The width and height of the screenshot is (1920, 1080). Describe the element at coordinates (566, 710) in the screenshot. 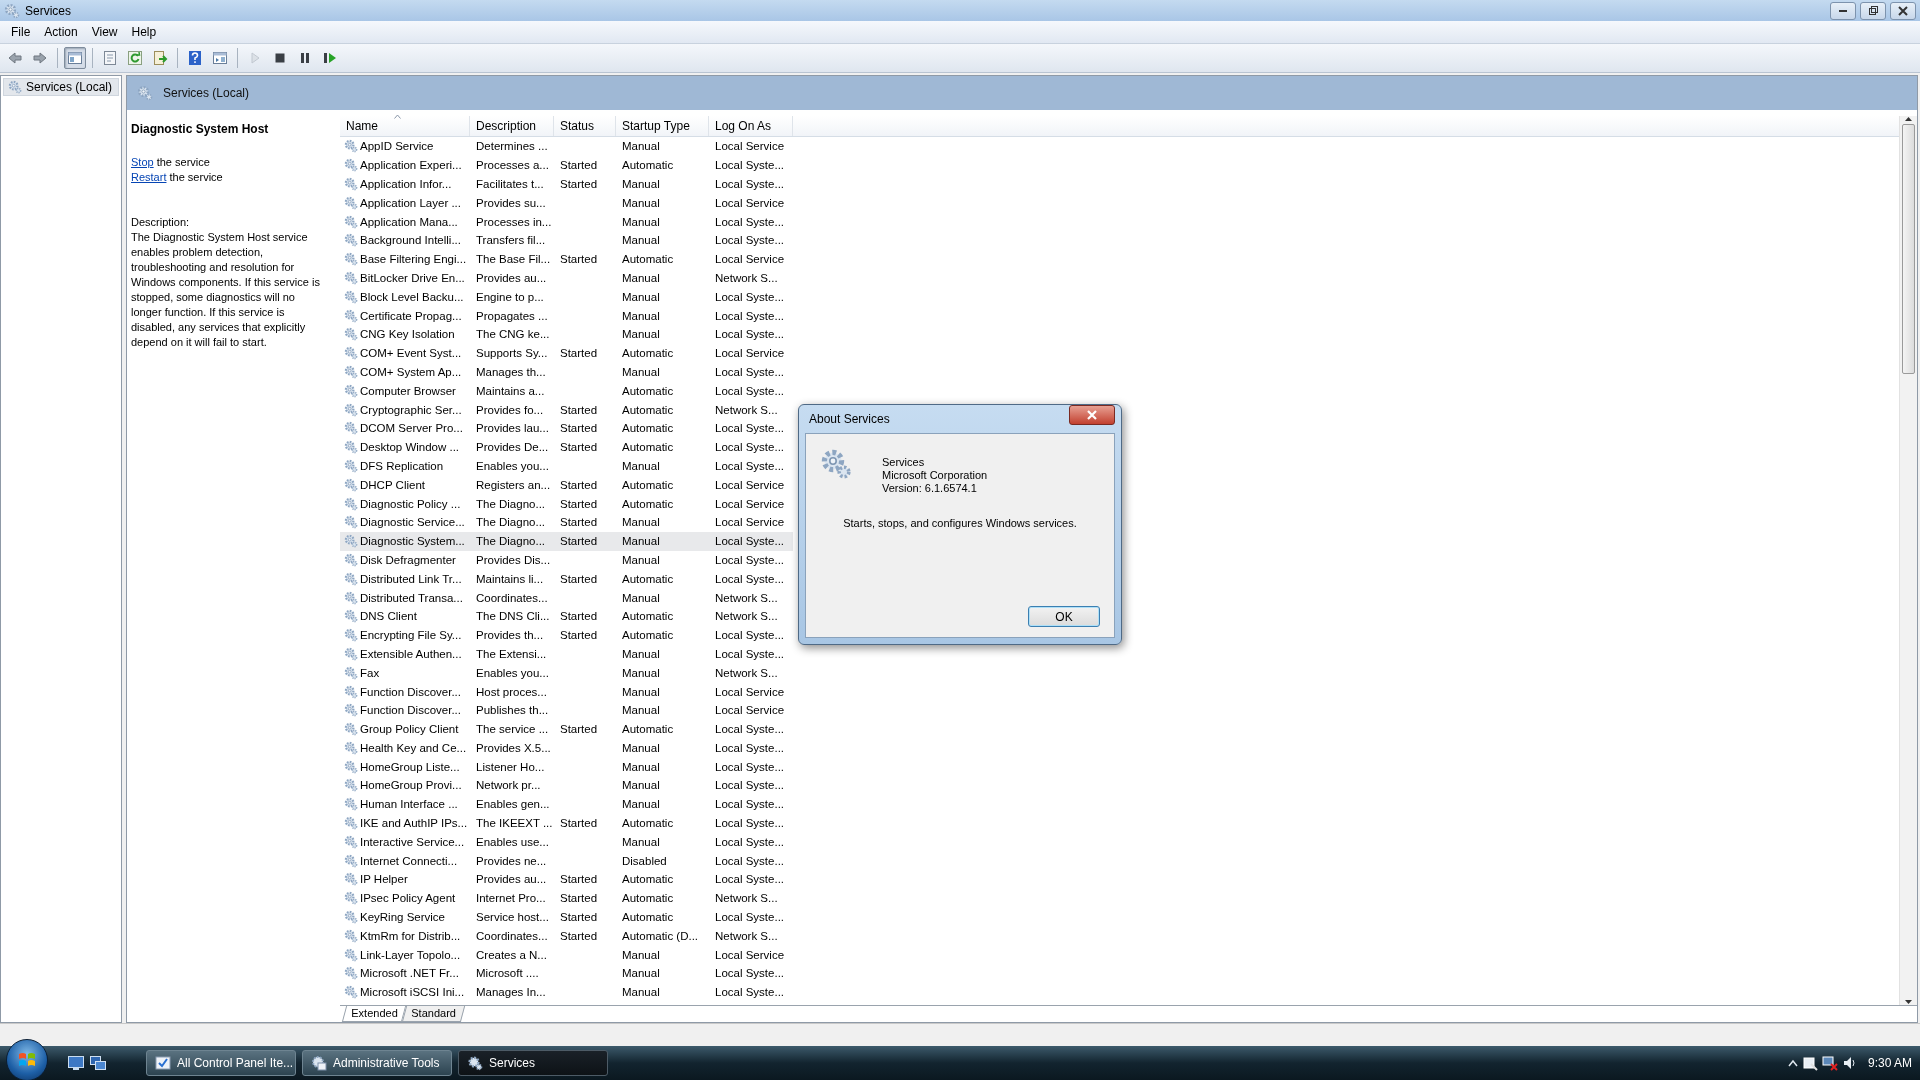

I see `table-row: Function Discover... Publishes th... Manual Local Service` at that location.